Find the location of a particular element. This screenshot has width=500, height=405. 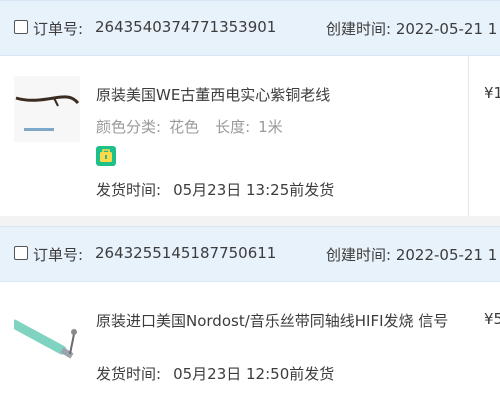

product-spec: 颜色分类: 花色 长度: 1米 is located at coordinates (189, 126).